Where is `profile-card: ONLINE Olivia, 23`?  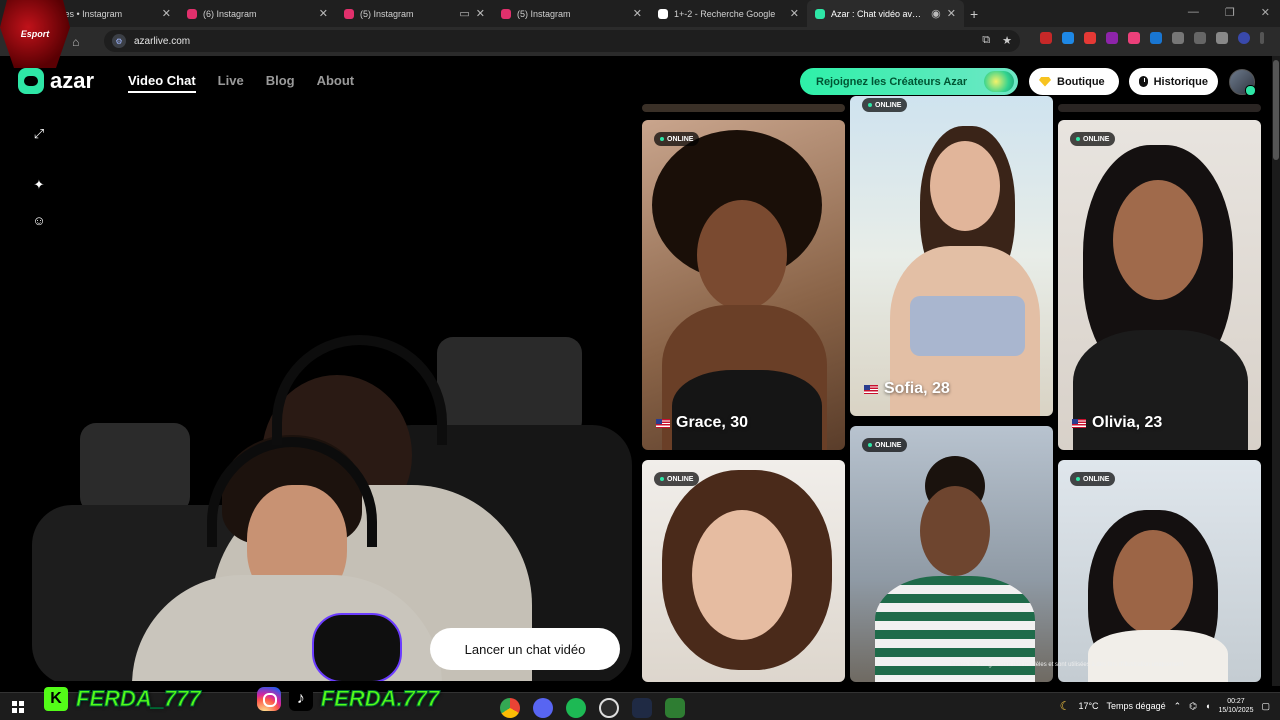
profile-card: ONLINE Olivia, 23 is located at coordinates (1159, 285).